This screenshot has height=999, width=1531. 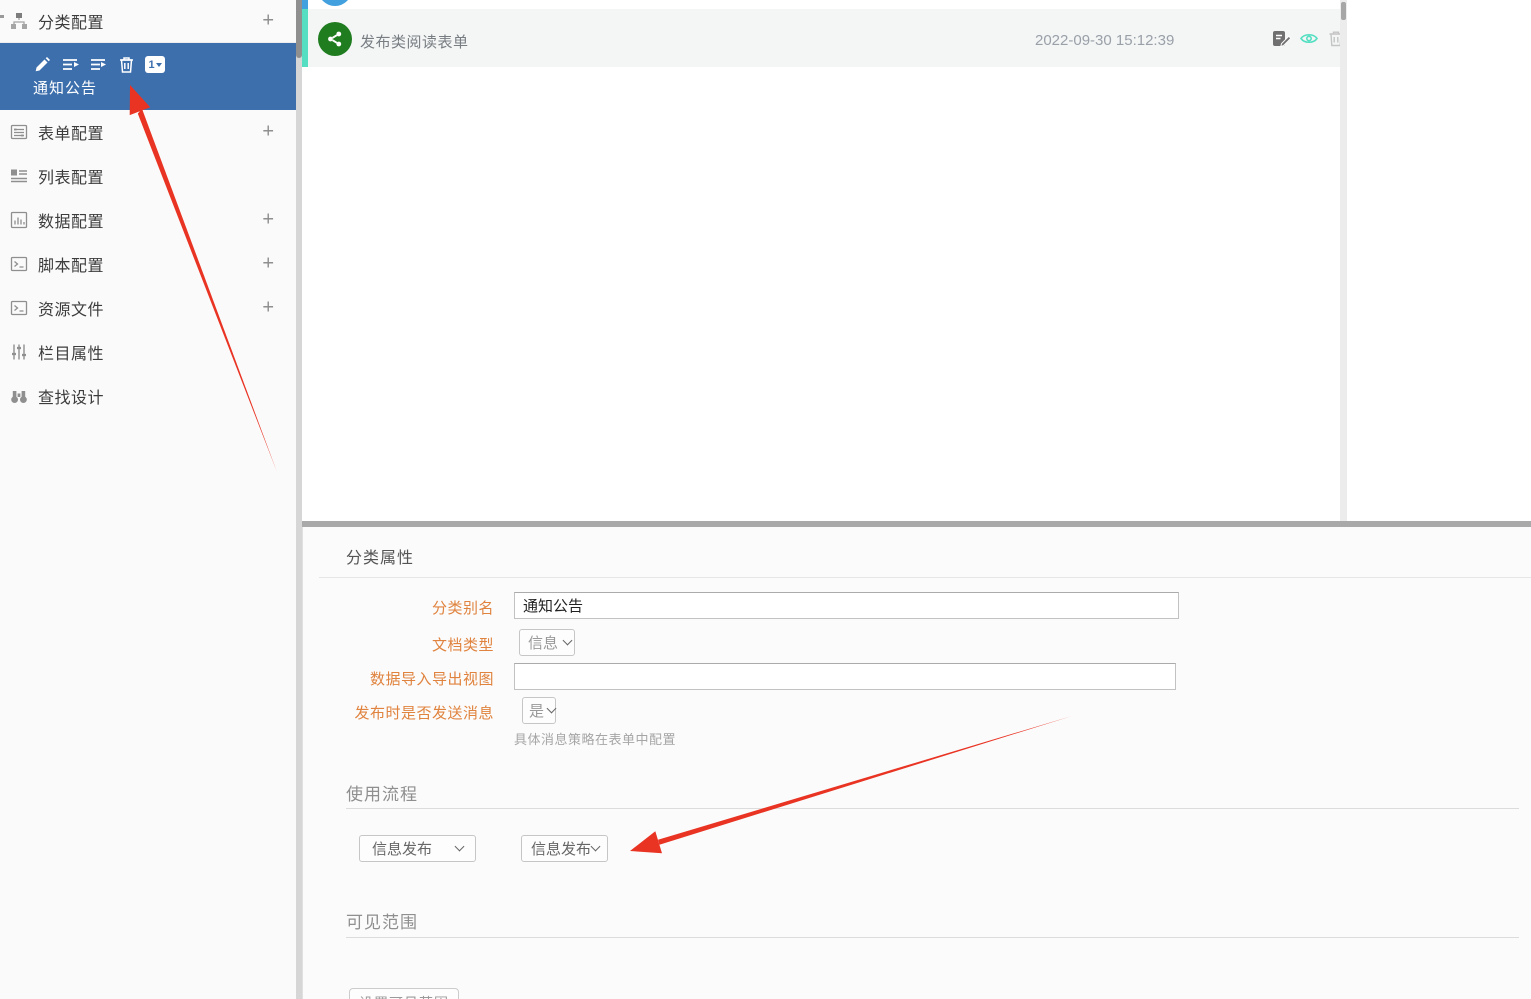 I want to click on send-message-select: 是, so click(x=539, y=710).